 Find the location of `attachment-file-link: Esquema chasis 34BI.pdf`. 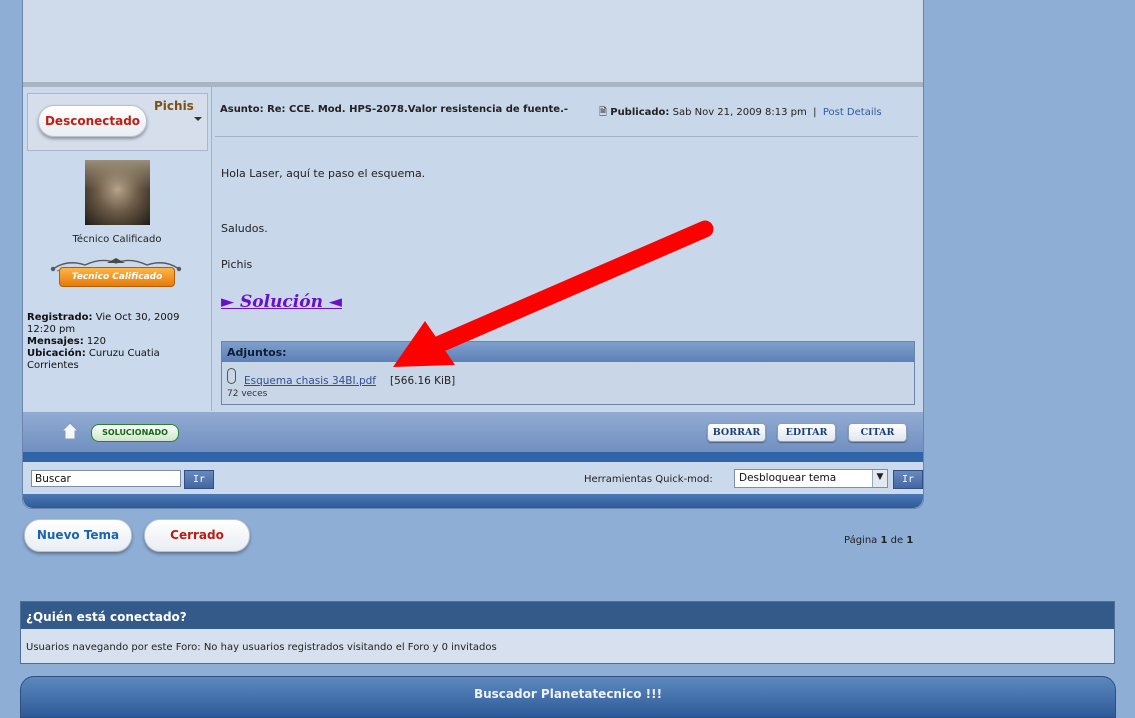

attachment-file-link: Esquema chasis 34BI.pdf is located at coordinates (310, 381).